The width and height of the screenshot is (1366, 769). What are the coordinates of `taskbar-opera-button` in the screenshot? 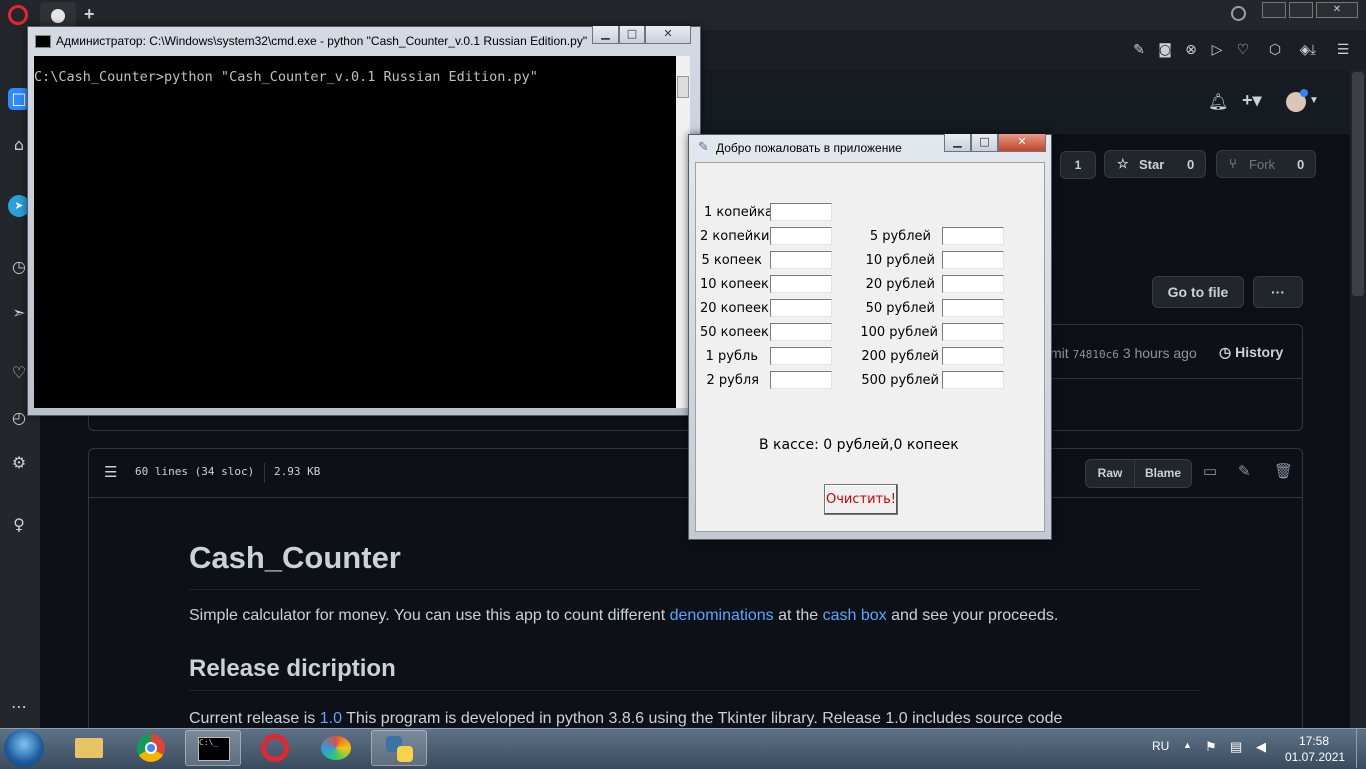 It's located at (275, 748).